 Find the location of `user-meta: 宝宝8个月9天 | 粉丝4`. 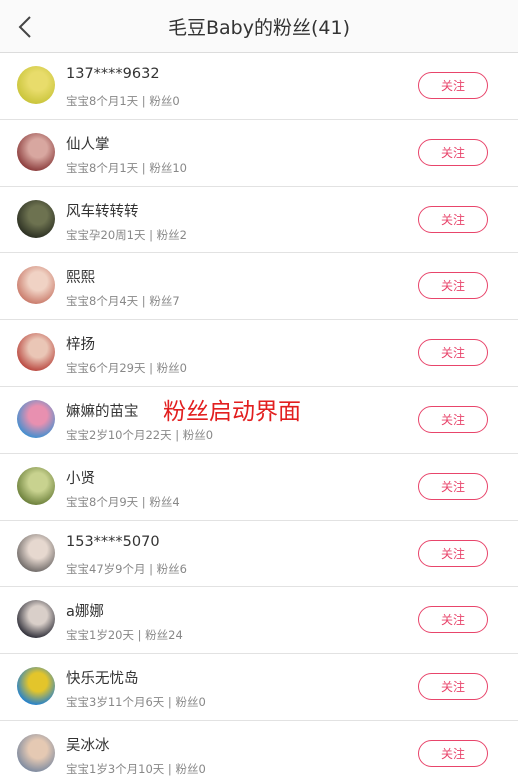

user-meta: 宝宝8个月9天 | 粉丝4 is located at coordinates (123, 501).